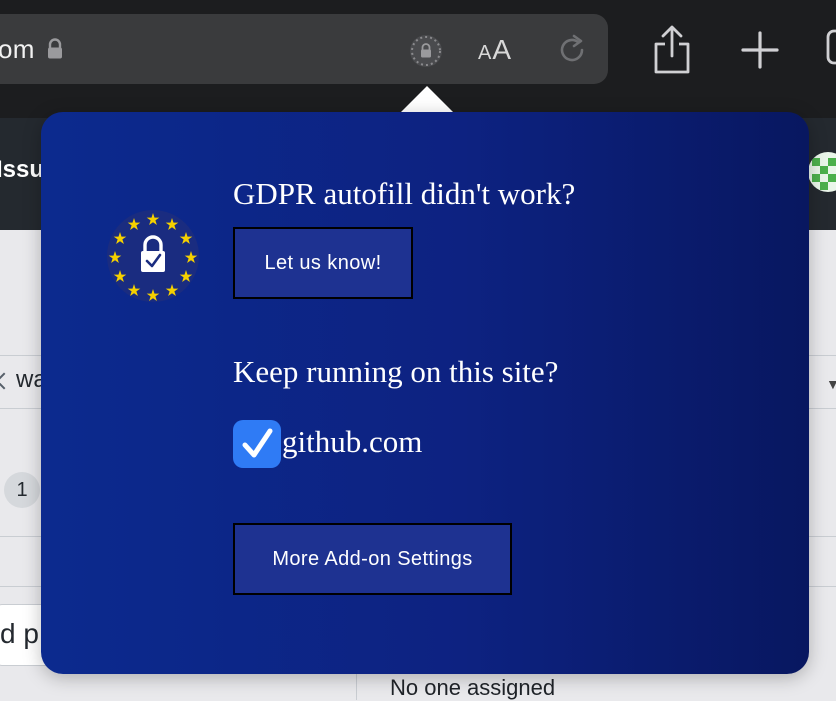 This screenshot has width=836, height=701. What do you see at coordinates (153, 258) in the screenshot?
I see `eu-stars-lock-icon` at bounding box center [153, 258].